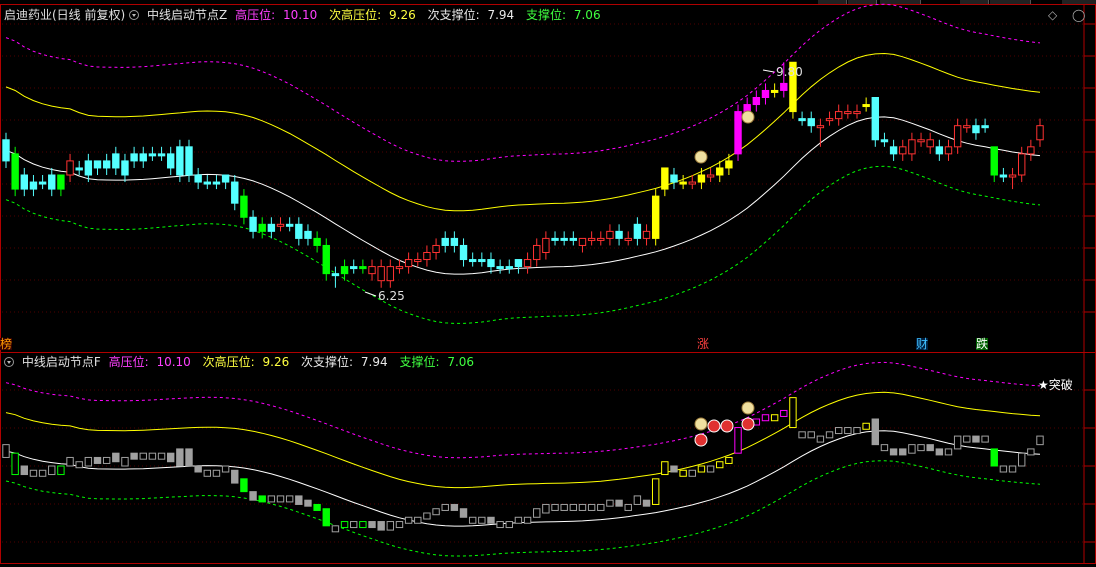 Image resolution: width=1096 pixels, height=567 pixels. Describe the element at coordinates (748, 117) in the screenshot. I see `money-bag-icon` at that location.